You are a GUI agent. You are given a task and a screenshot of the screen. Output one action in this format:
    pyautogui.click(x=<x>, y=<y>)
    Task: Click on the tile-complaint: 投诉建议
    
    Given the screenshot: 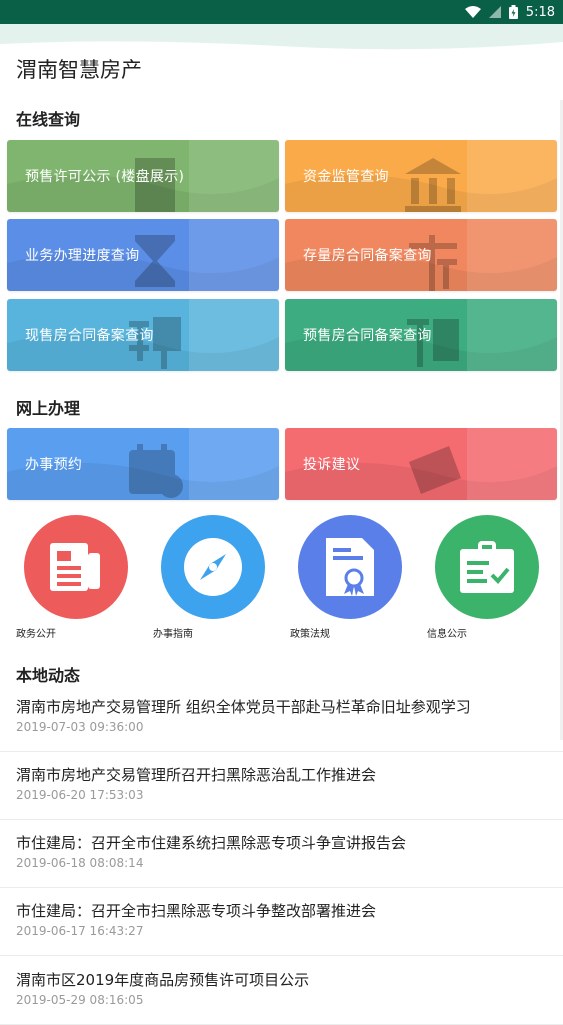 What is the action you would take?
    pyautogui.click(x=421, y=464)
    